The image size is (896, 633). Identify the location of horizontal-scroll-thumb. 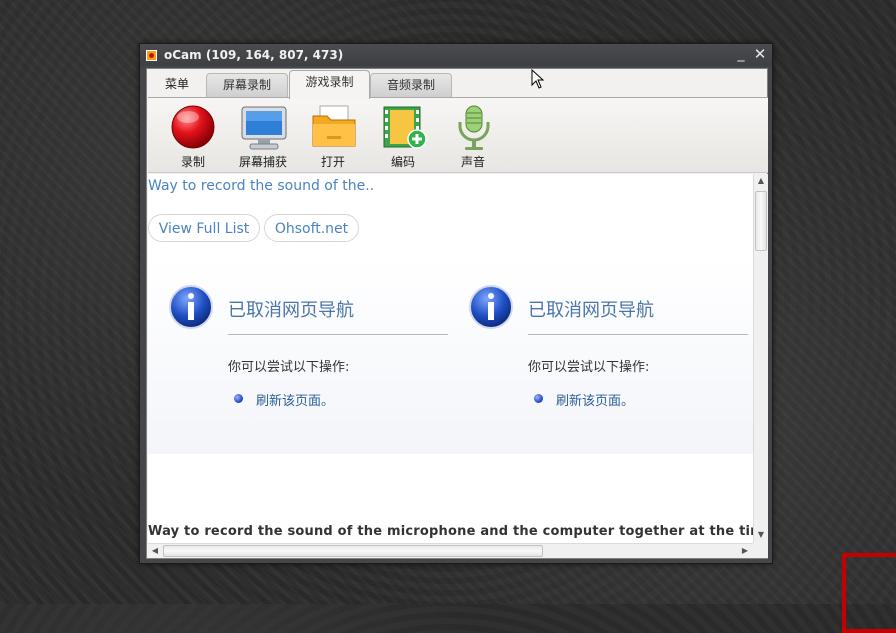
(353, 551).